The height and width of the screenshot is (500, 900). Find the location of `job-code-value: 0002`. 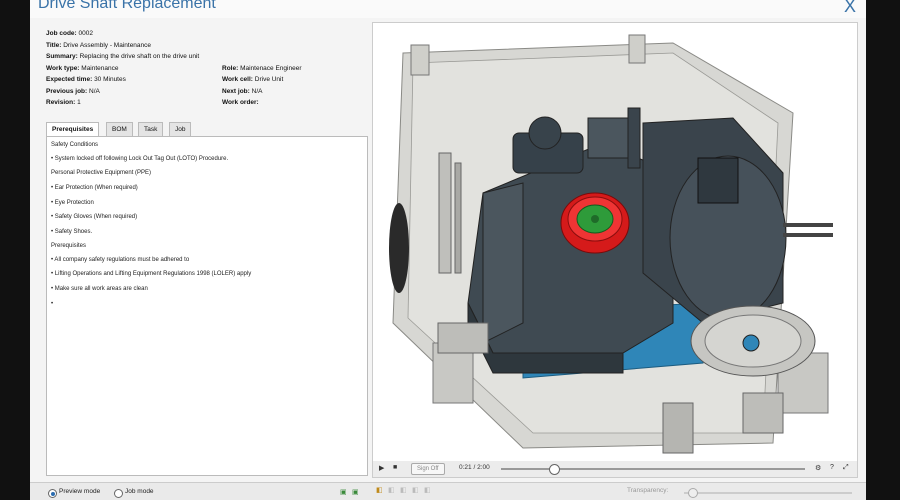

job-code-value: 0002 is located at coordinates (85, 33).